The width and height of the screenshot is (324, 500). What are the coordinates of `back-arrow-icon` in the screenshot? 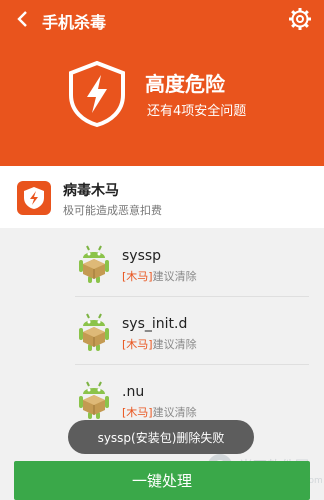 It's located at (23, 19).